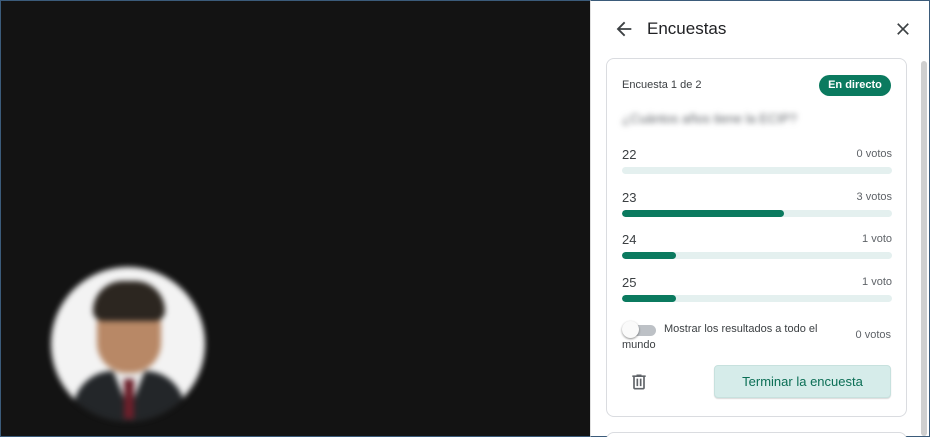 The height and width of the screenshot is (437, 930). What do you see at coordinates (757, 290) in the screenshot?
I see `poll-option: 25 1 voto` at bounding box center [757, 290].